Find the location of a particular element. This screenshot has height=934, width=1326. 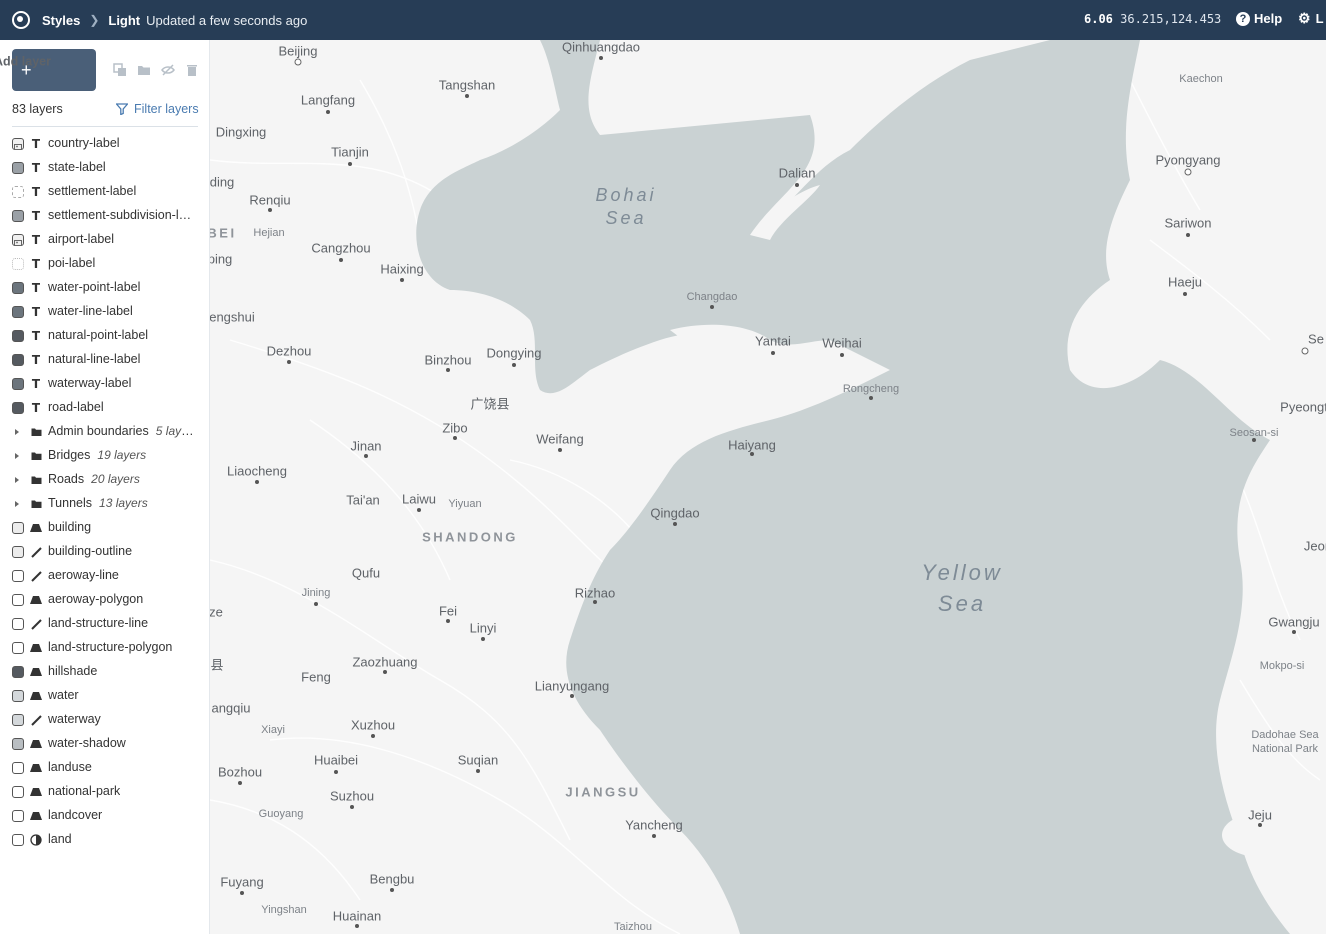

place-label: Fei is located at coordinates (448, 611).